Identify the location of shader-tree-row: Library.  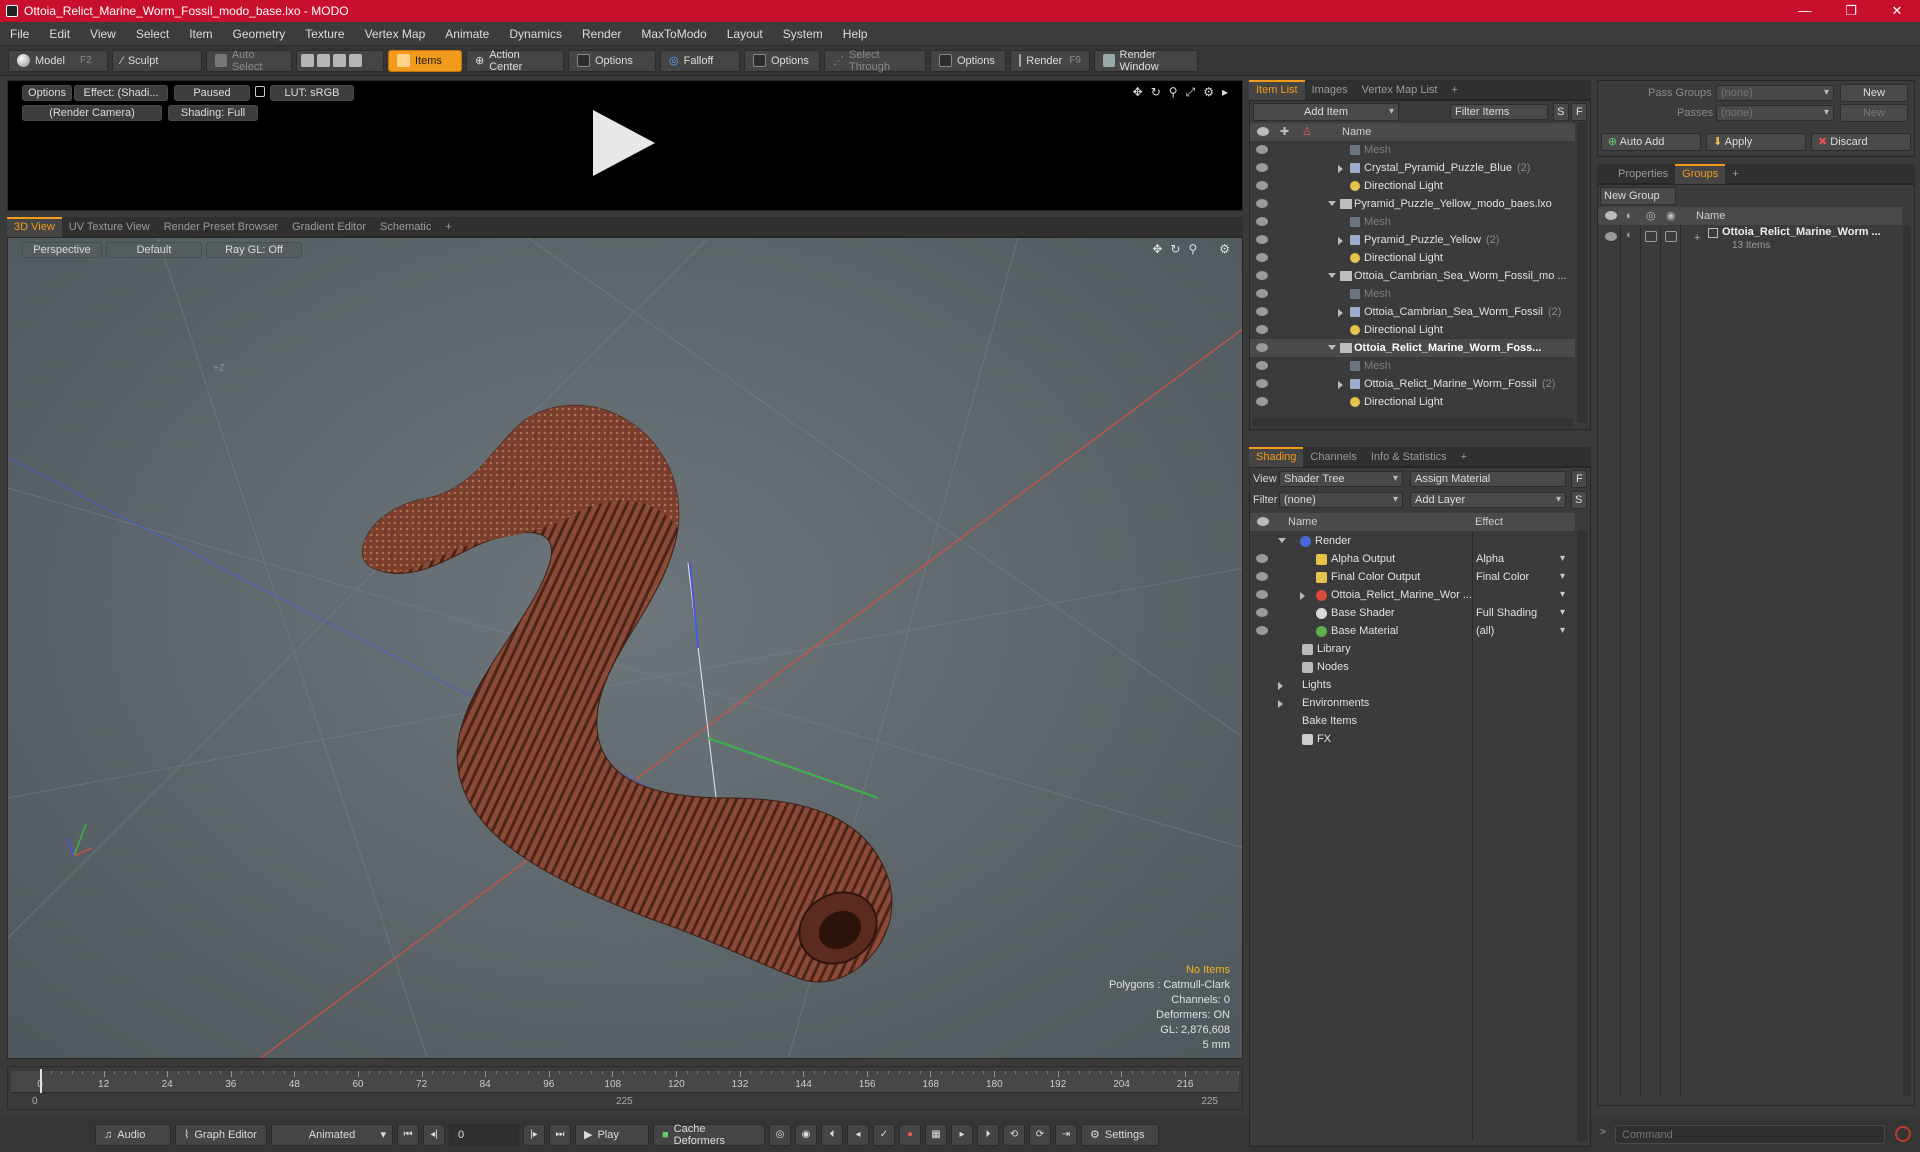
(1412, 649).